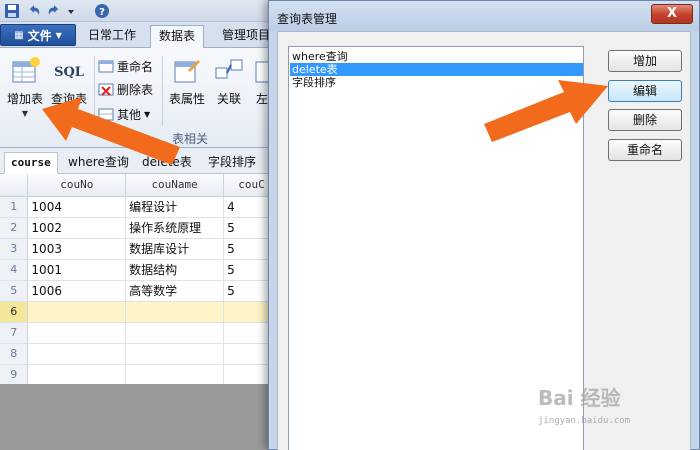 The image size is (700, 450). I want to click on table-props-label: 表属性, so click(186, 99).